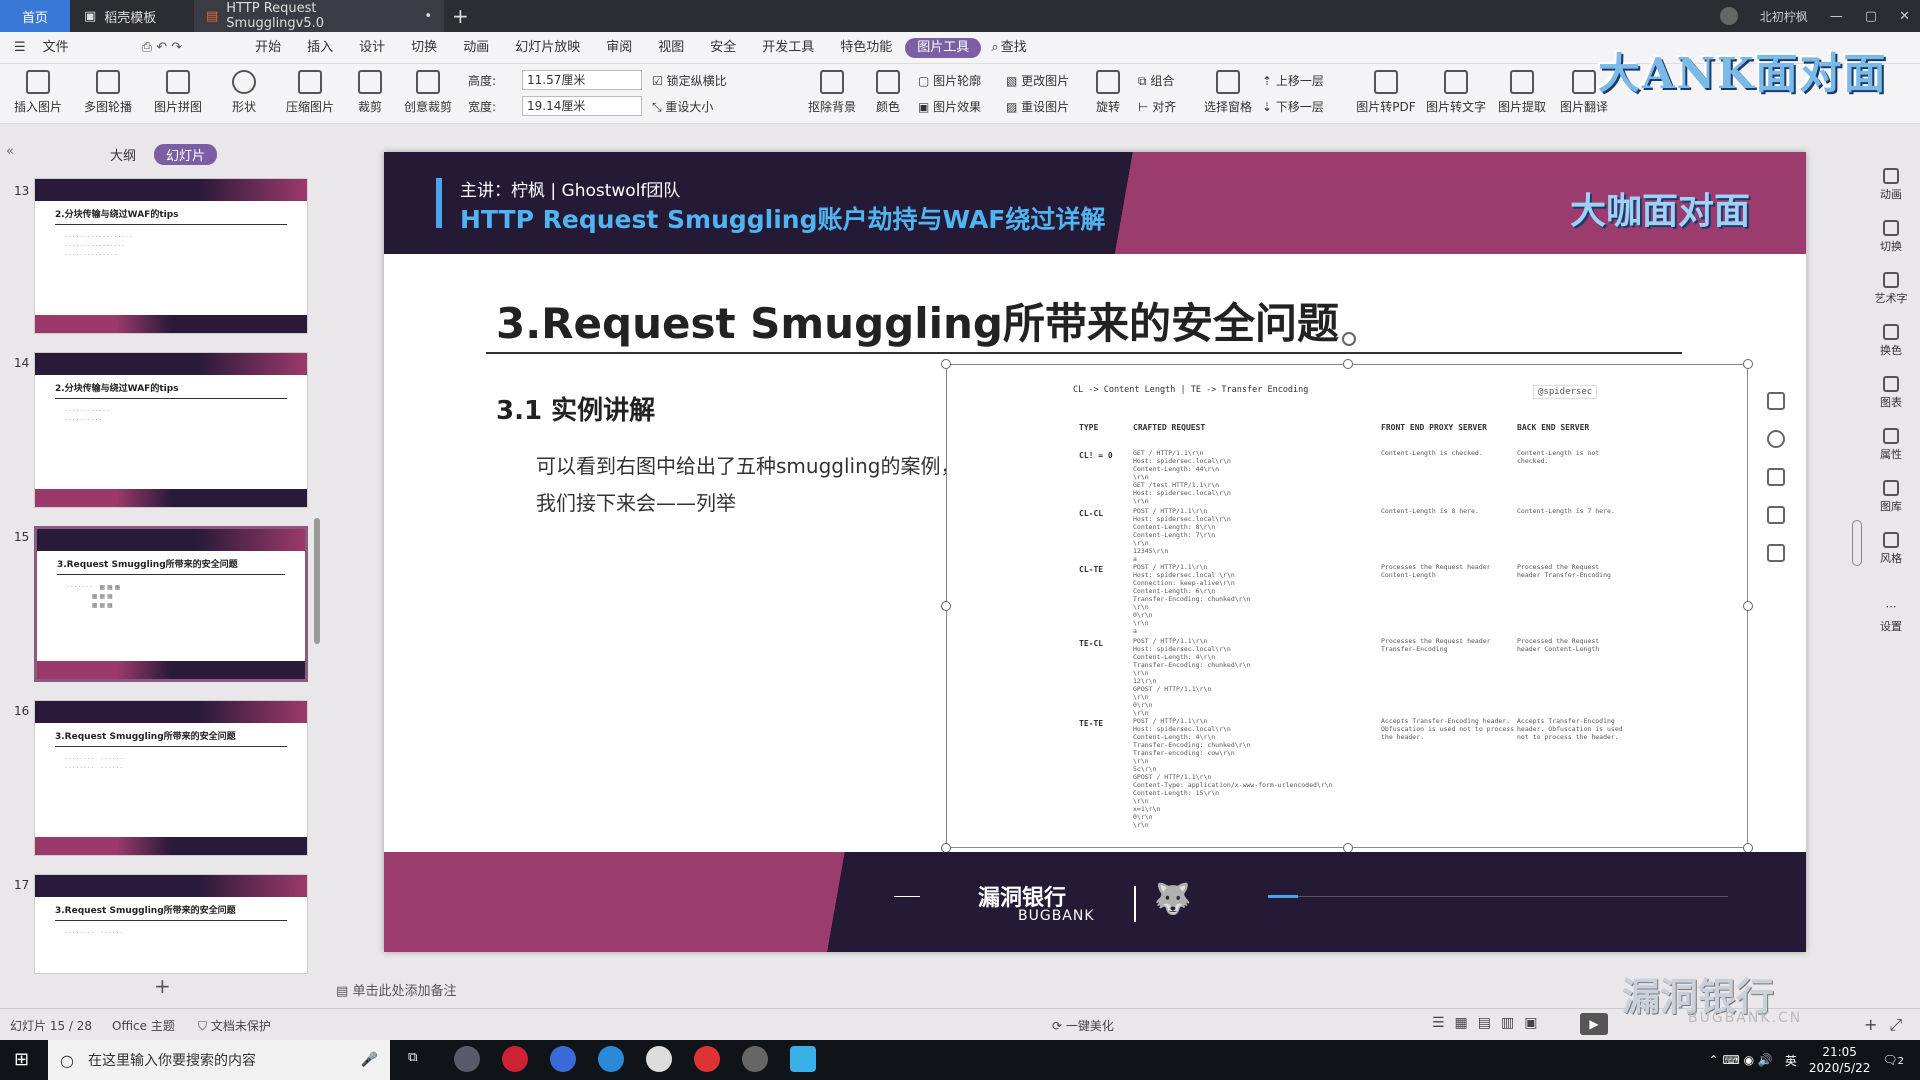 This screenshot has height=1080, width=1920. What do you see at coordinates (1836, 16) in the screenshot?
I see `minimize-button: —` at bounding box center [1836, 16].